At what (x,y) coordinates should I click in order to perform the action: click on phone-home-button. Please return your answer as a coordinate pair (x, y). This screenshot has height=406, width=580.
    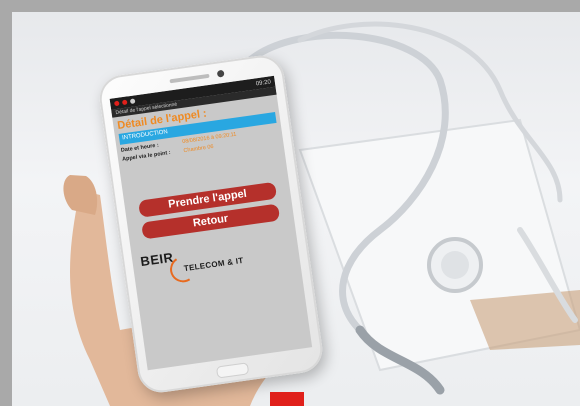
    Looking at the image, I should click on (232, 370).